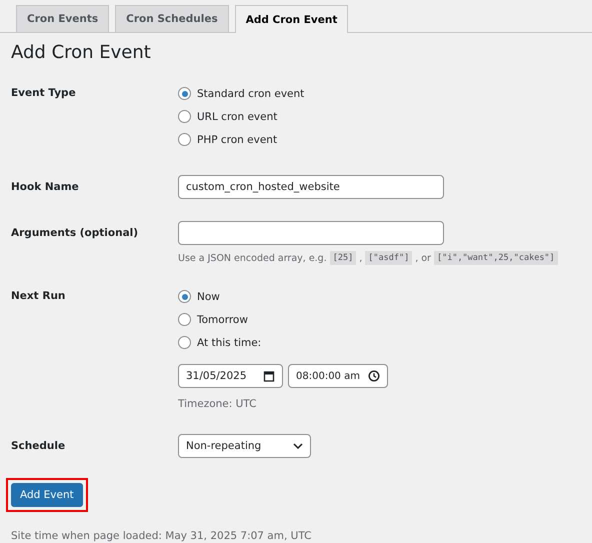 Image resolution: width=592 pixels, height=543 pixels. Describe the element at coordinates (63, 18) in the screenshot. I see `tab: Cron Events` at that location.